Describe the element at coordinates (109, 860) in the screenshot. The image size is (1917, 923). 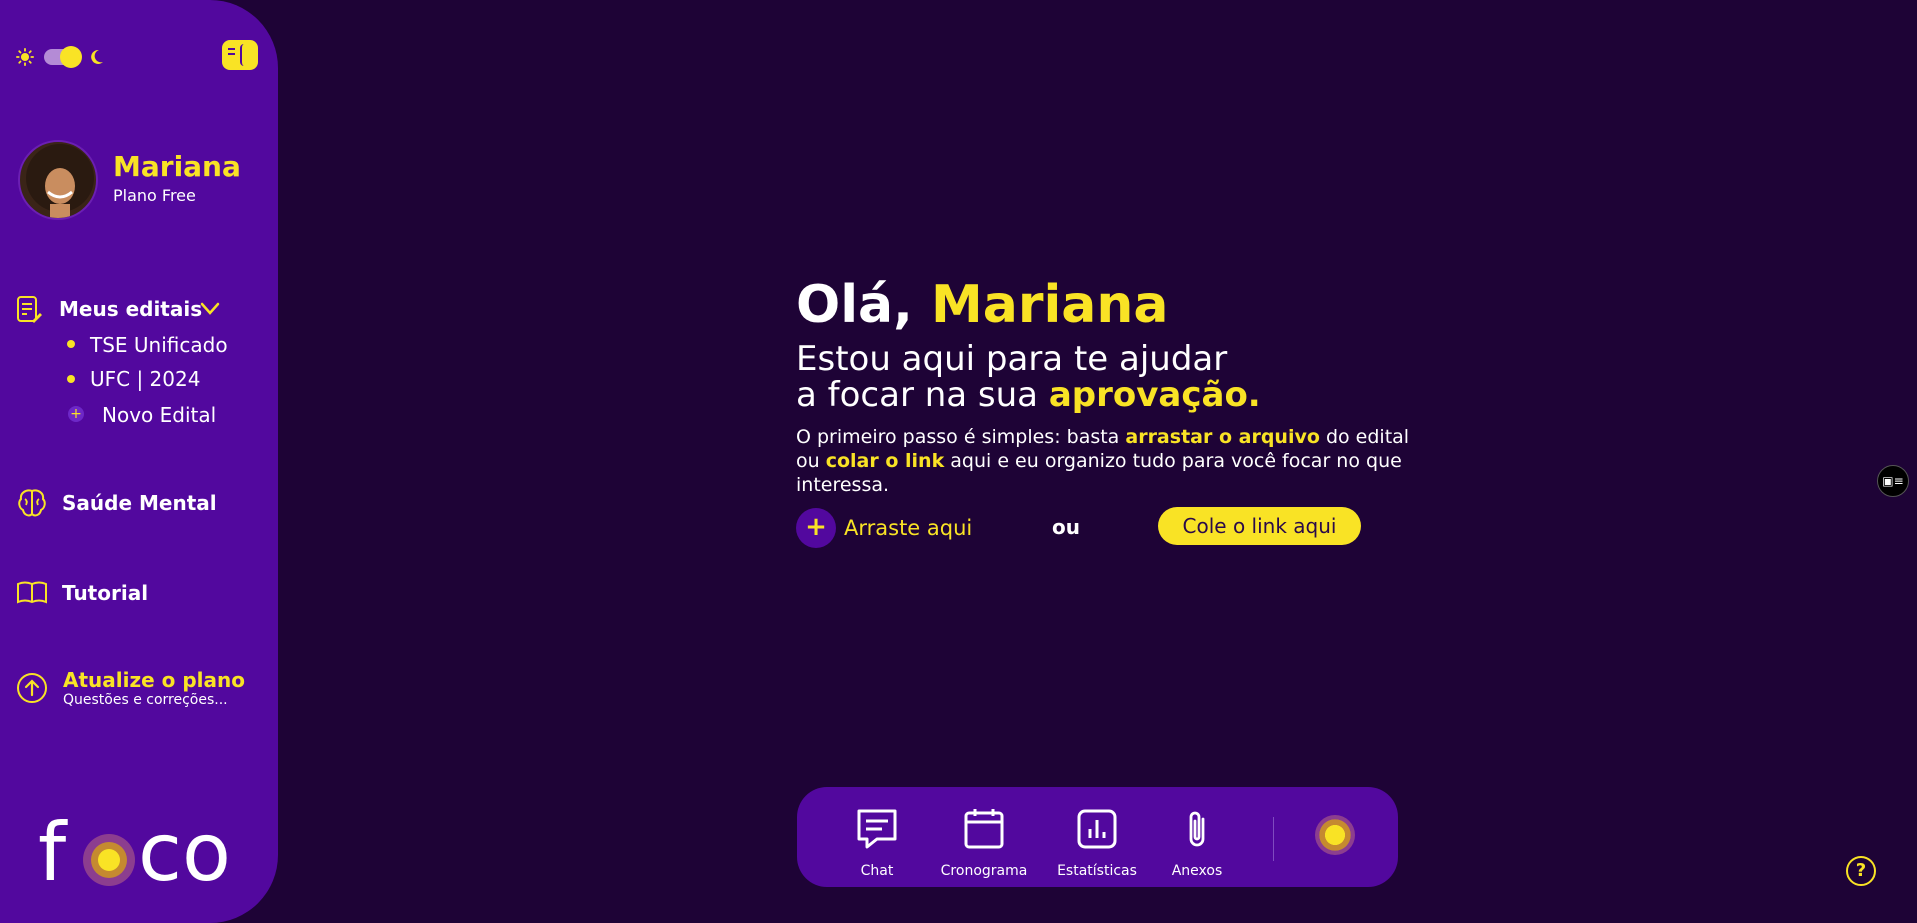
I see `logo-sun-o` at that location.